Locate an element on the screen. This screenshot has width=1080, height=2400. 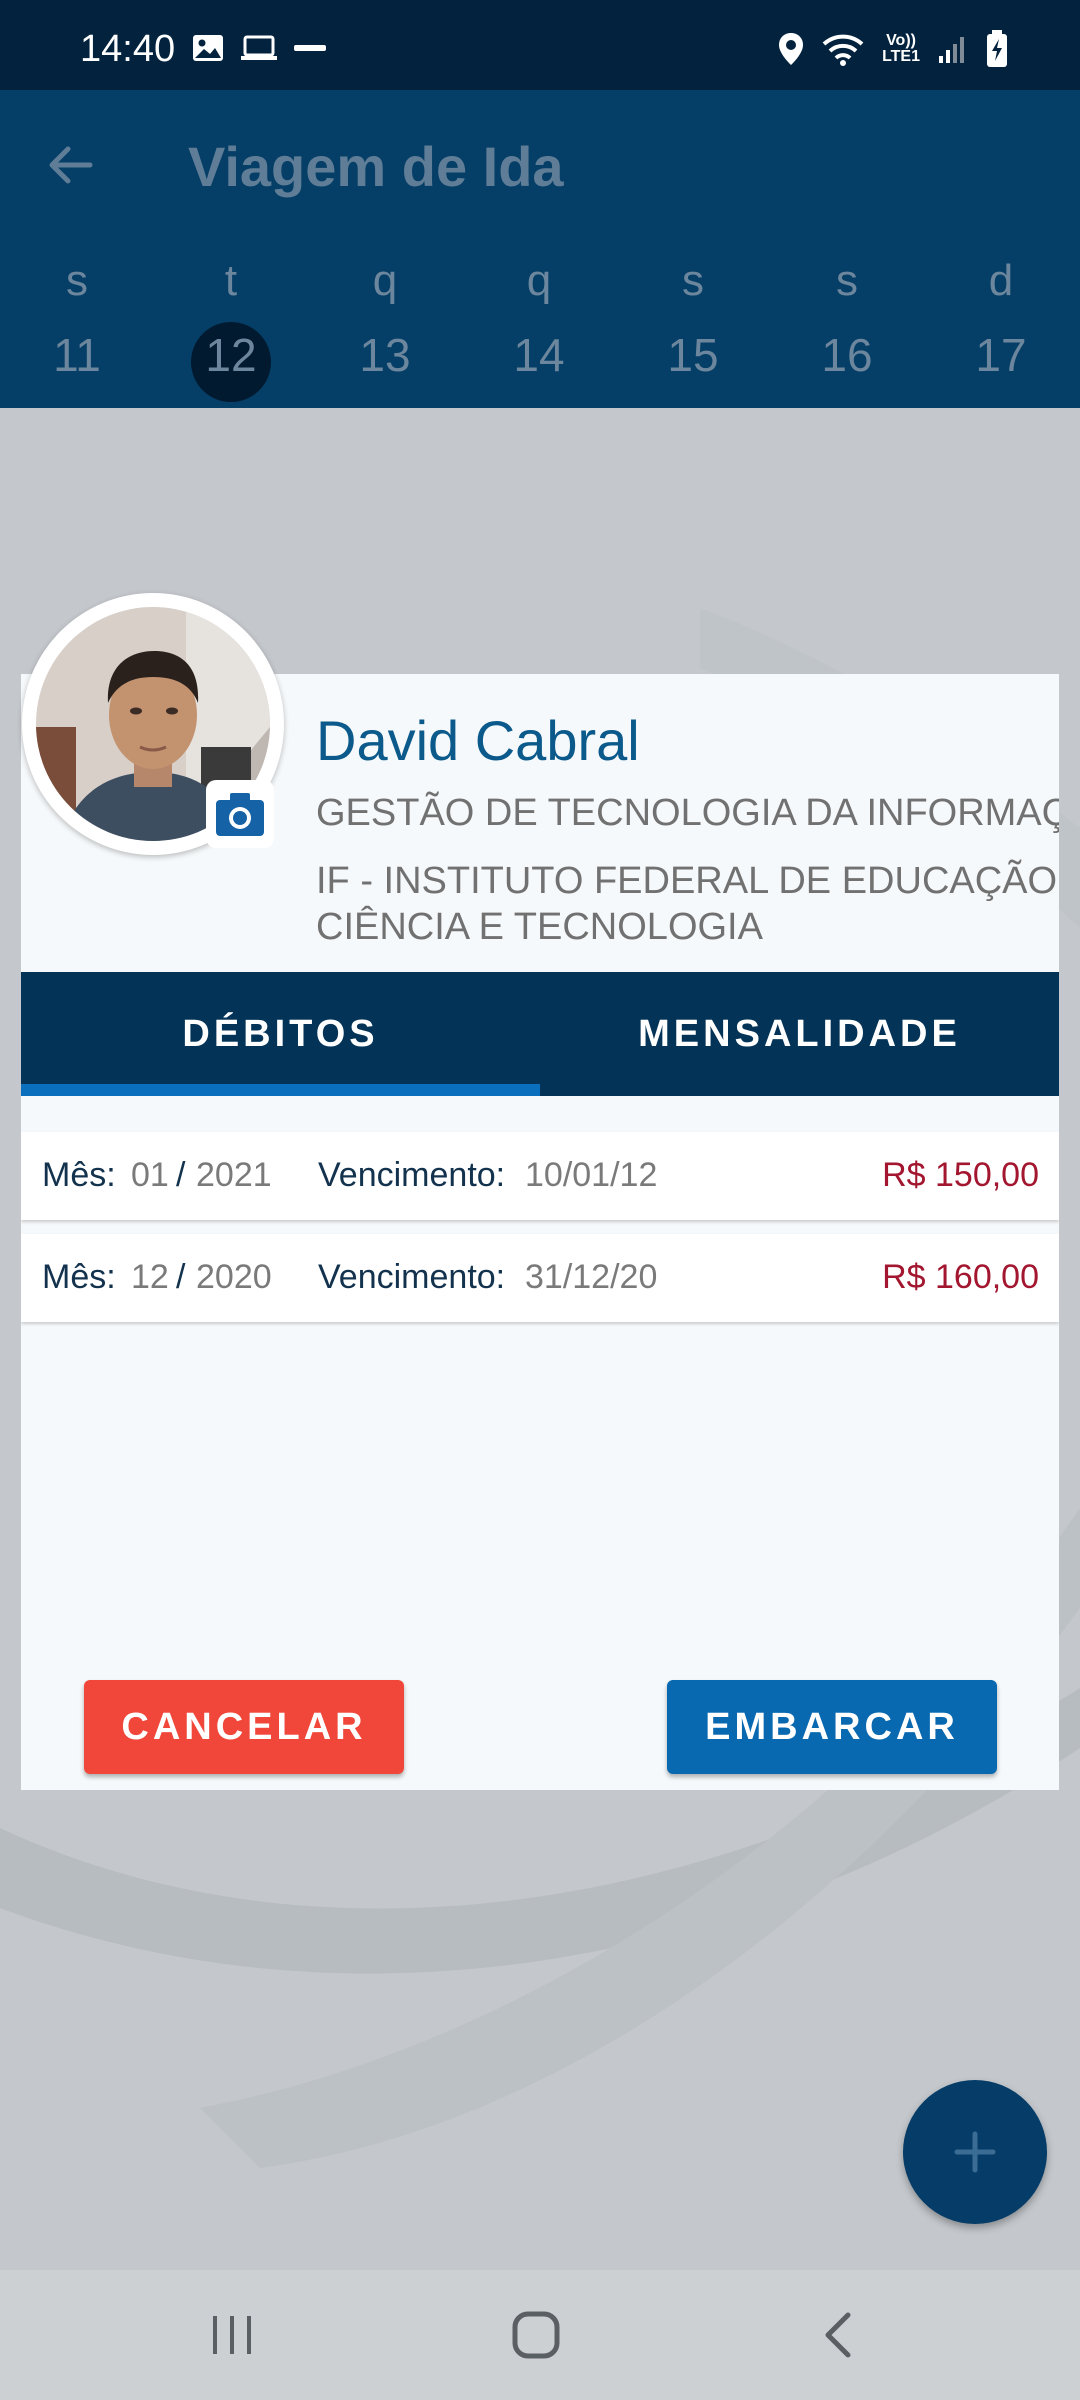
day-number: 13 is located at coordinates (385, 355).